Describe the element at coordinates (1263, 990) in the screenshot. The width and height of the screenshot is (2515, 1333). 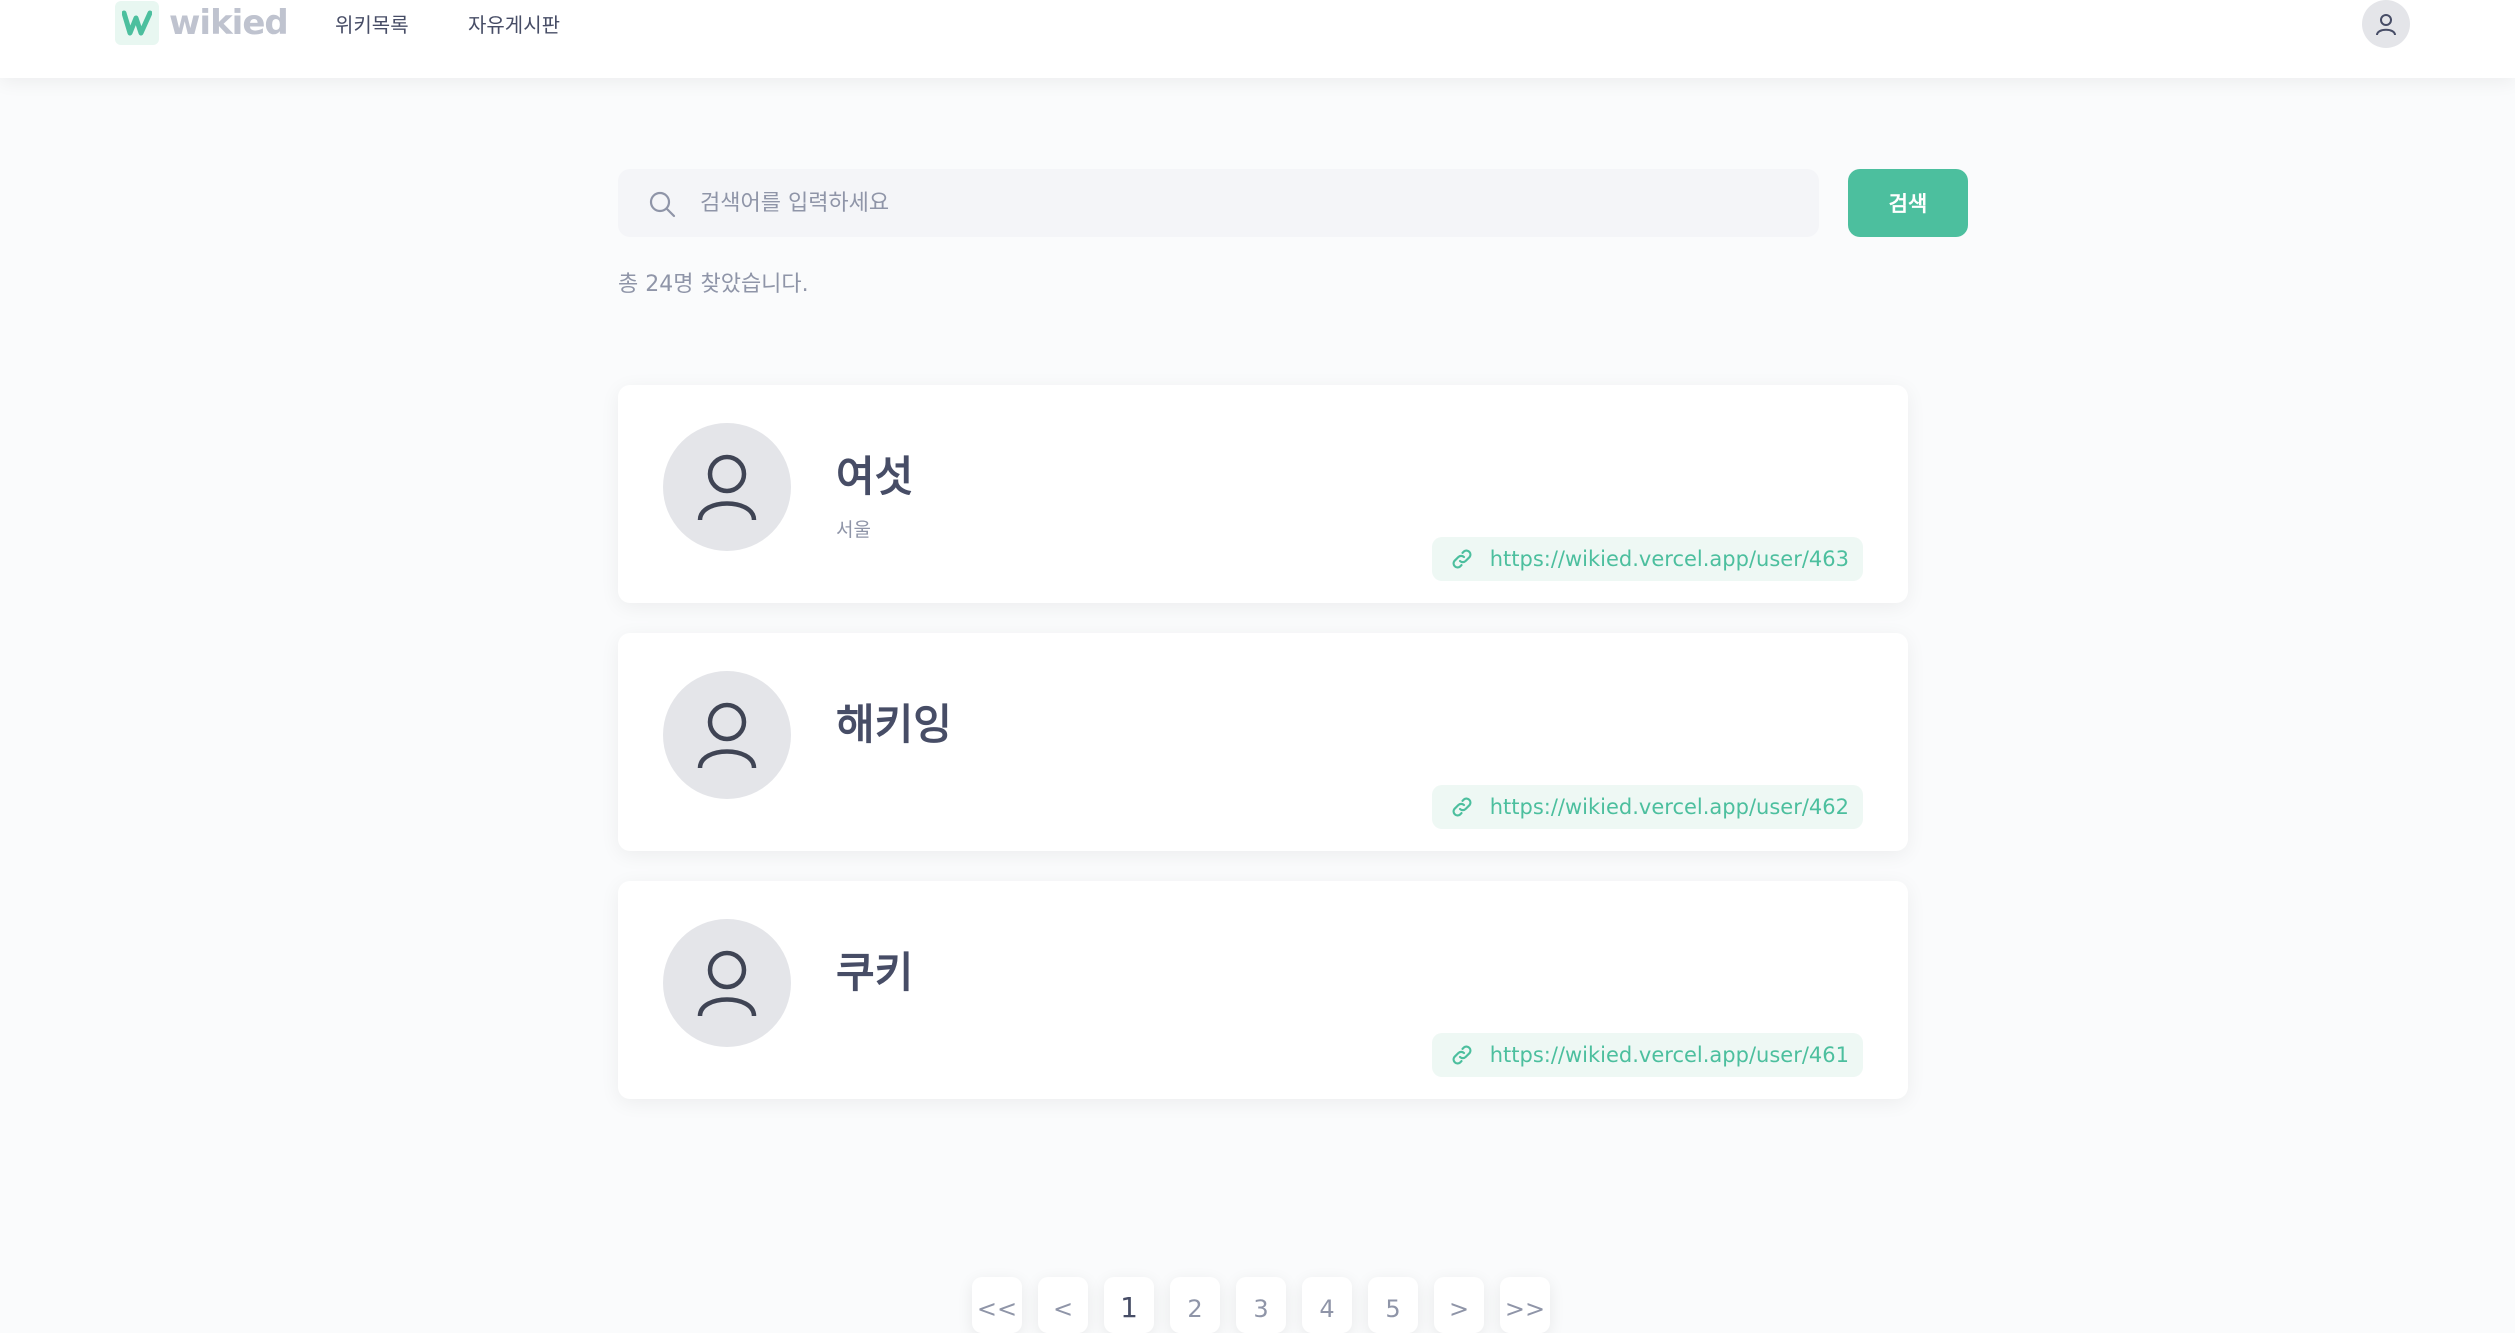
I see `user-card: 쿠키 https://wikied.vercel.app/user/461` at that location.